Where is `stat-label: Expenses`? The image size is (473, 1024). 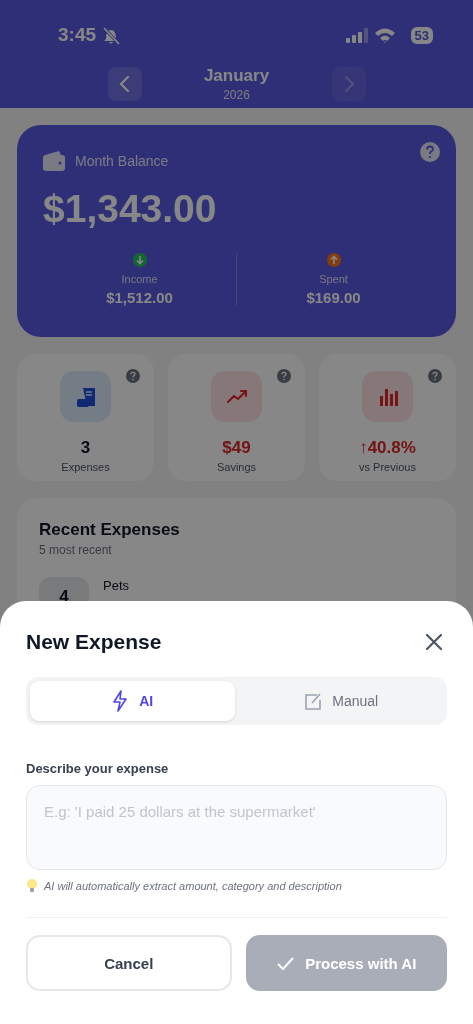
stat-label: Expenses is located at coordinates (85, 467).